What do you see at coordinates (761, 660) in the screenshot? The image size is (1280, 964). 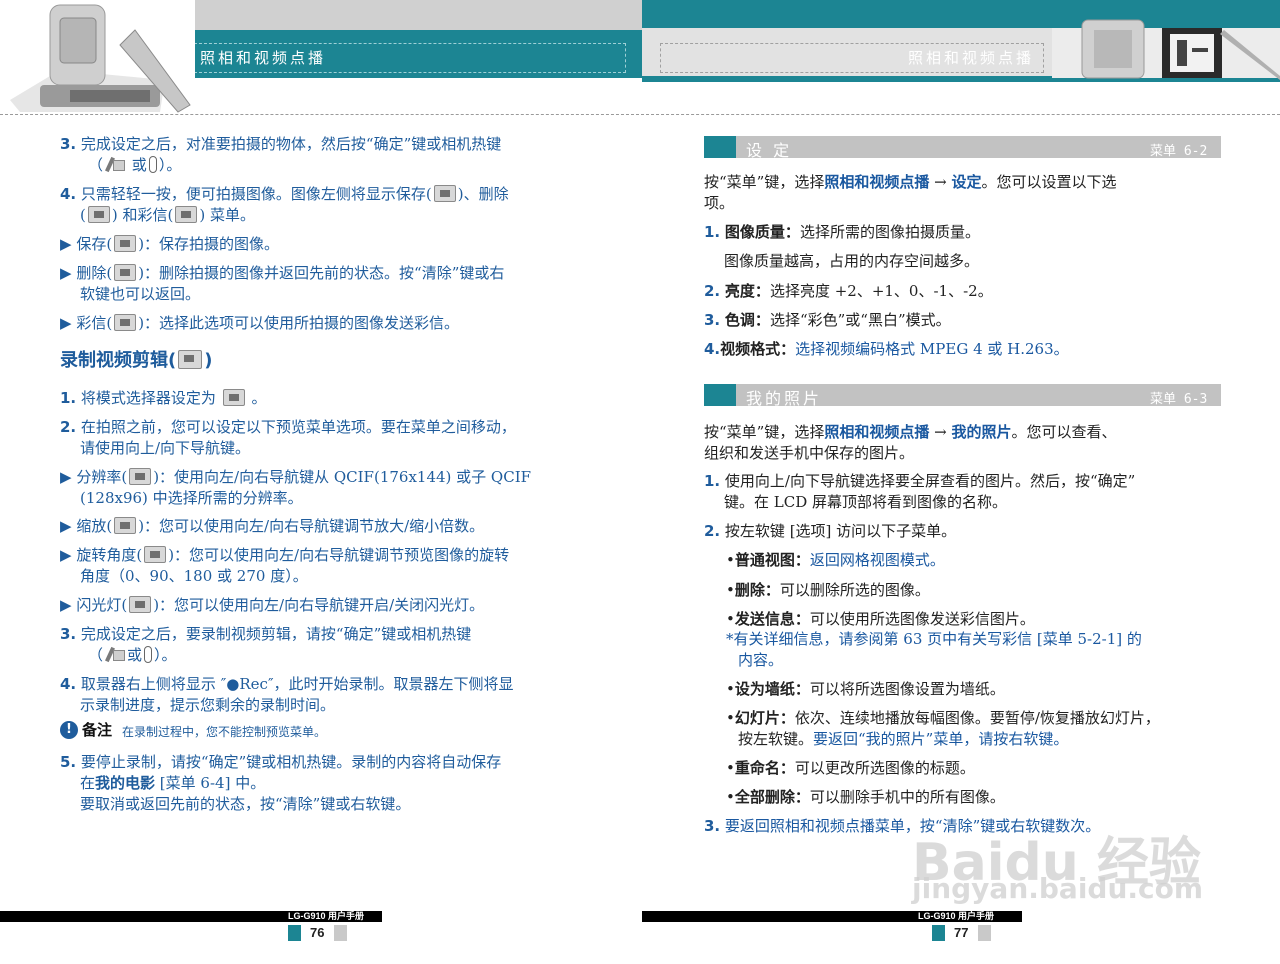 I see `submenu-send-note-line2: 内容。` at bounding box center [761, 660].